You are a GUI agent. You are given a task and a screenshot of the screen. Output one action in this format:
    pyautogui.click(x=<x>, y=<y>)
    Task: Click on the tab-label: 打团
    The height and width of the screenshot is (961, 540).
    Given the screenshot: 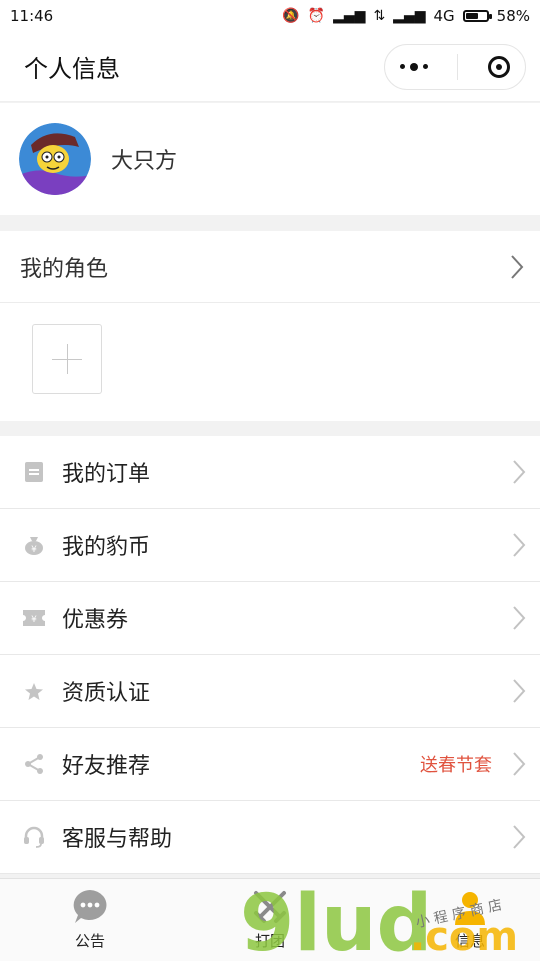 What is the action you would take?
    pyautogui.click(x=269, y=941)
    